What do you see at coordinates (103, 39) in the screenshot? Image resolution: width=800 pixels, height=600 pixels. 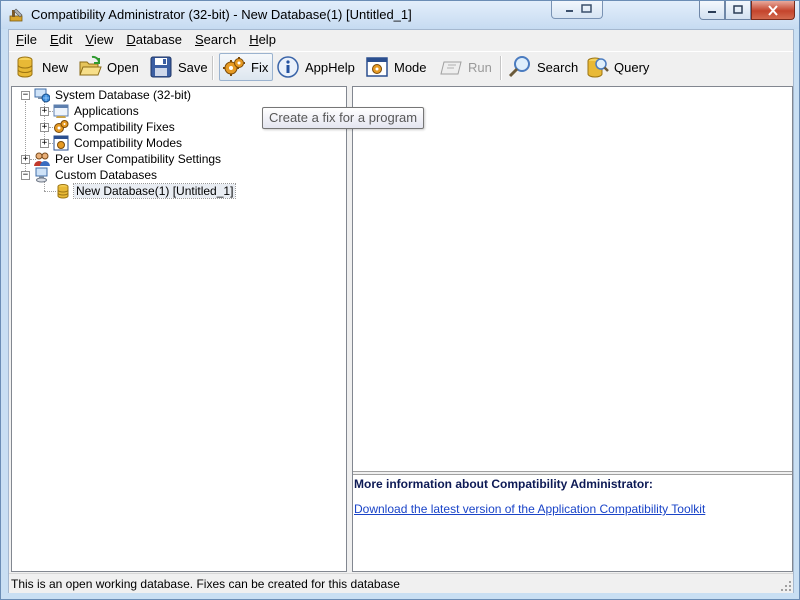 I see `menu-view-label: iew` at bounding box center [103, 39].